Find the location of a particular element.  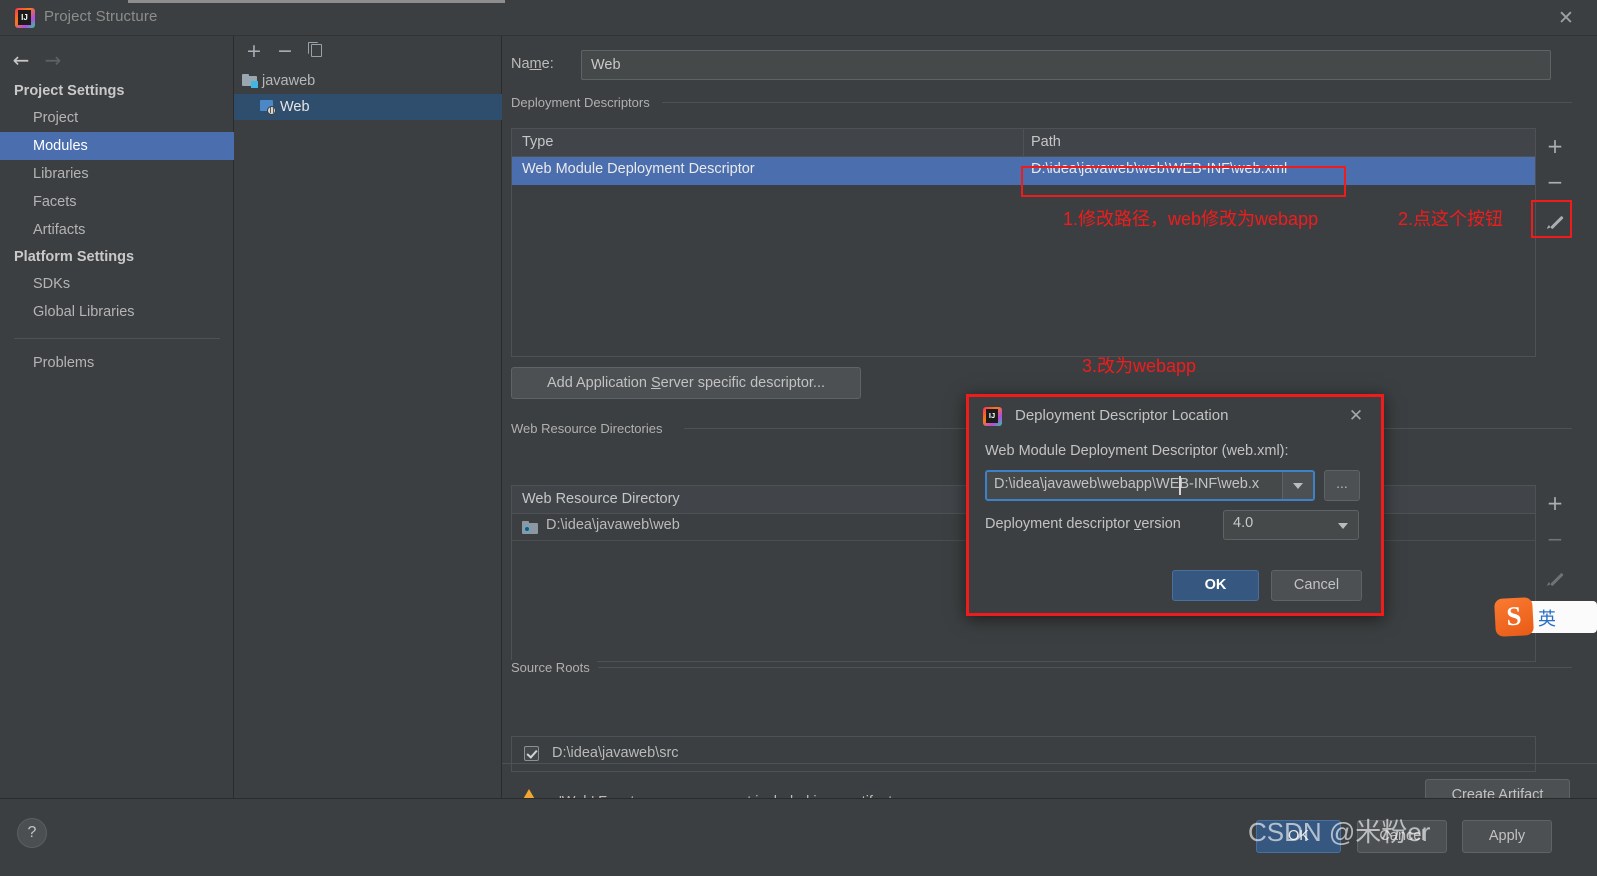

help-button: ? is located at coordinates (32, 833).